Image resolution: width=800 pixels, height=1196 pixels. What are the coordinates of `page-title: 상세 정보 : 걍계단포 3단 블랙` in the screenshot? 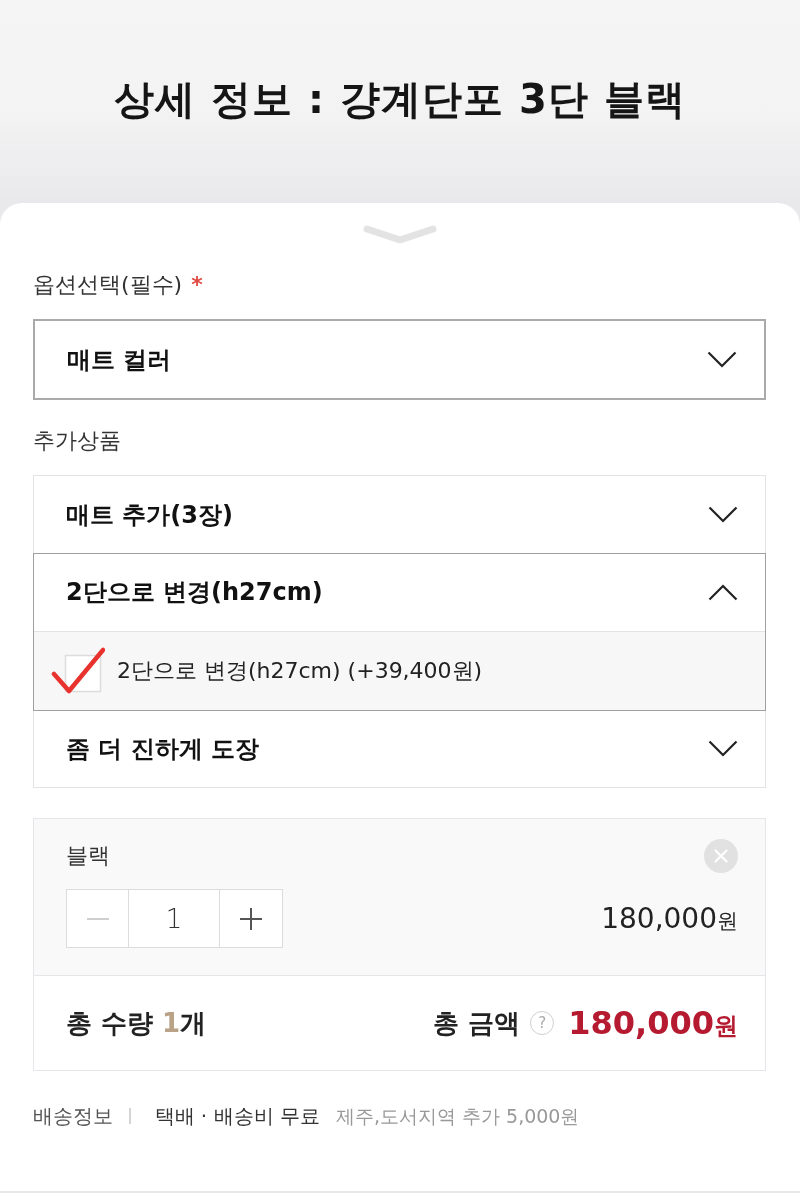 It's located at (400, 99).